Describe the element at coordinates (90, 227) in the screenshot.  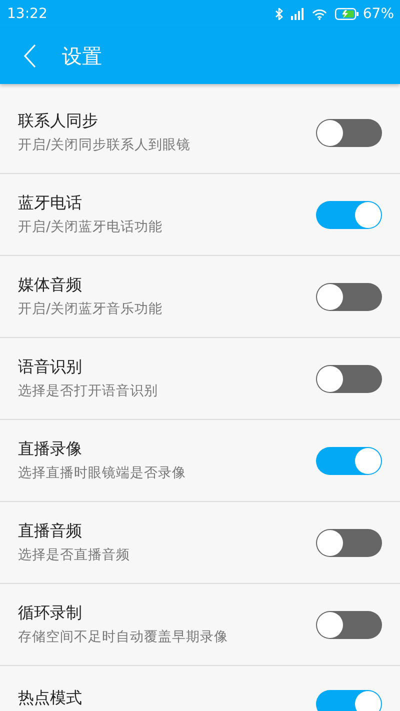
I see `setting-description: 开启/关闭蓝牙电话功能` at that location.